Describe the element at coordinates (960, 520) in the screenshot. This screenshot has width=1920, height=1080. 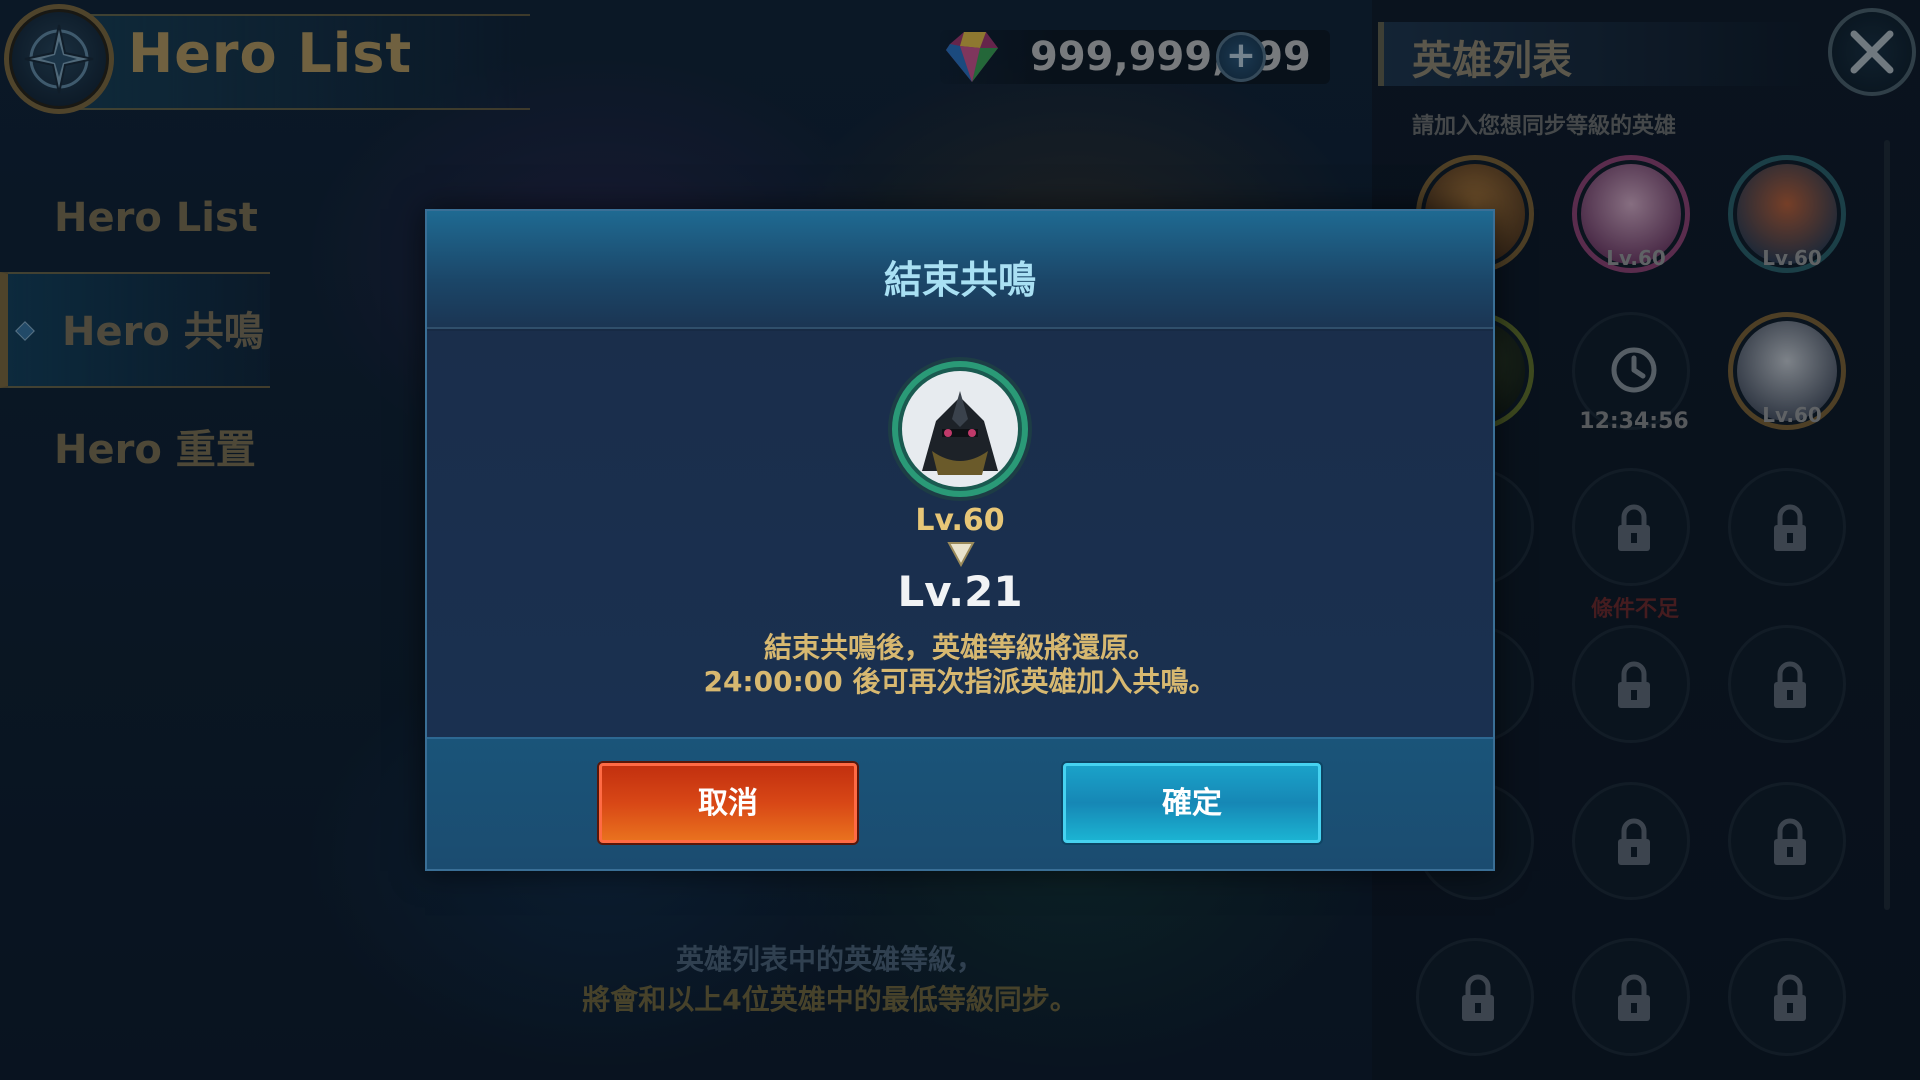
I see `level-before: Lv.60` at that location.